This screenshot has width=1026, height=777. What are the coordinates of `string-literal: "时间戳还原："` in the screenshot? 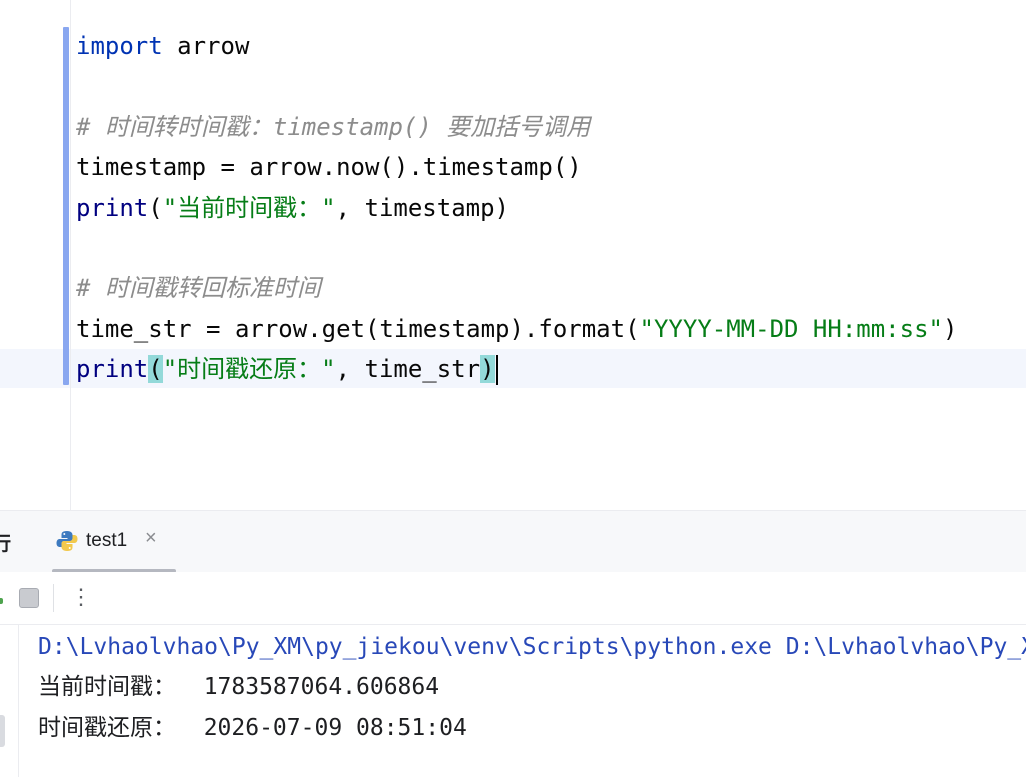 It's located at (249, 369).